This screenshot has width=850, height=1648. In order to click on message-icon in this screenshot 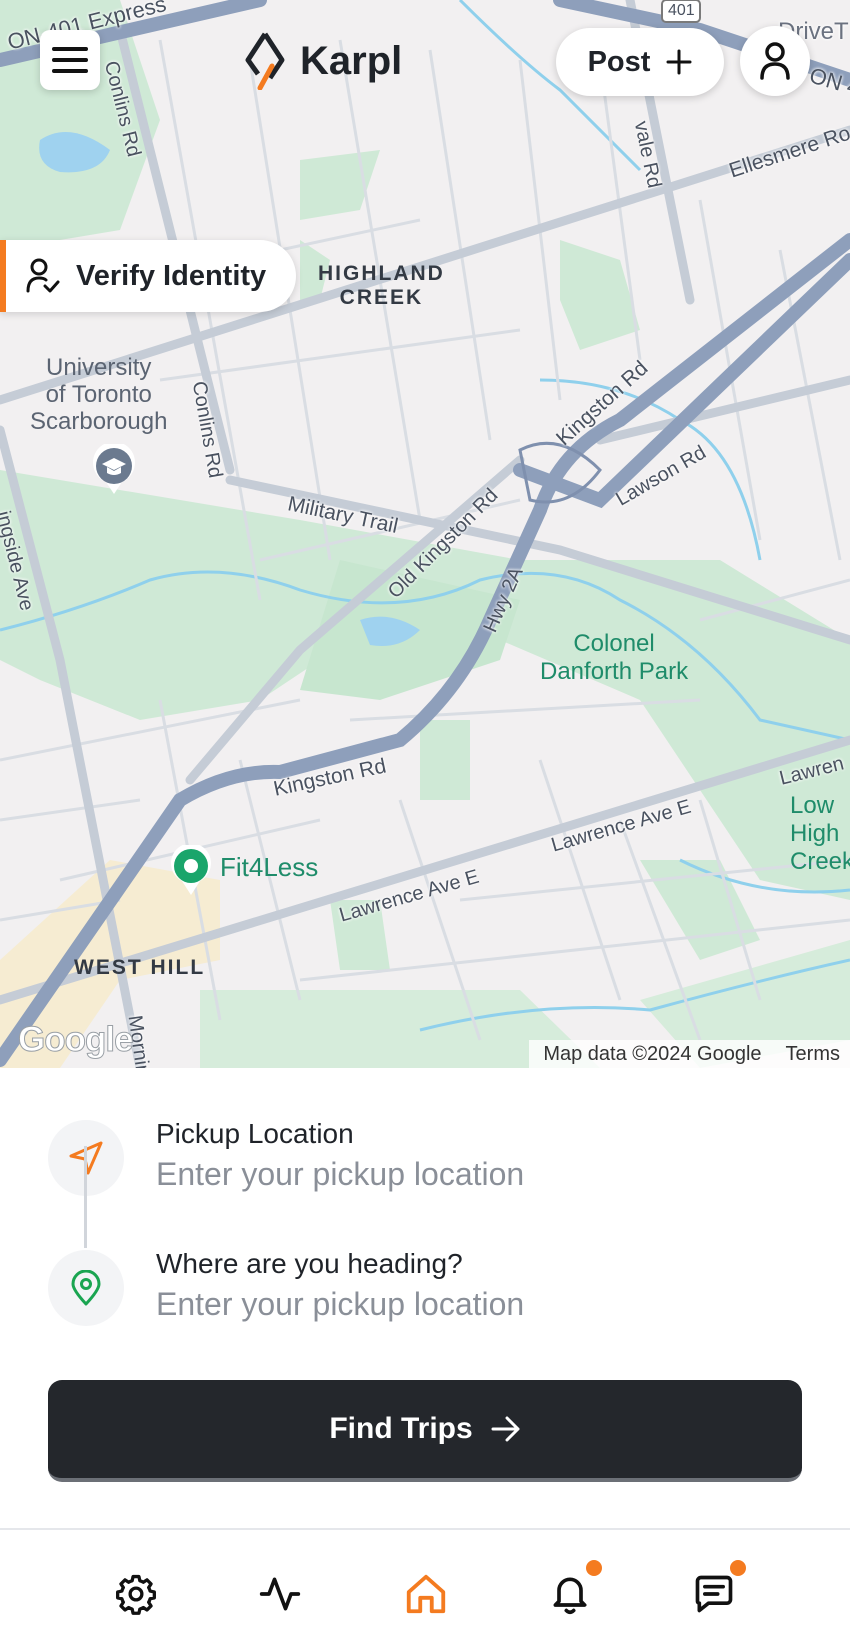, I will do `click(714, 1594)`.